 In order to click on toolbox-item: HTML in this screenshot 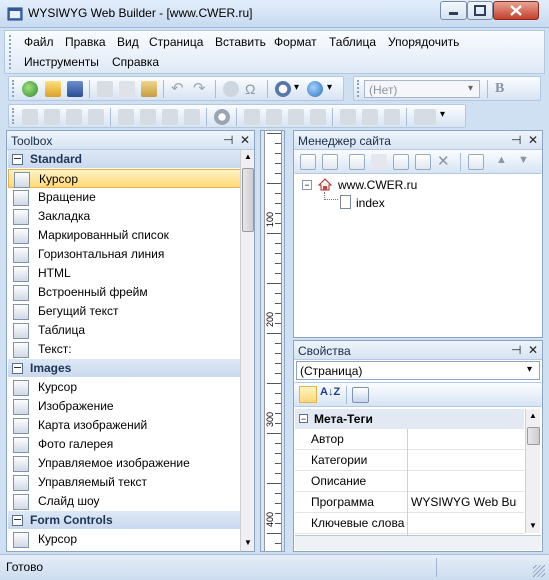, I will do `click(125, 273)`.